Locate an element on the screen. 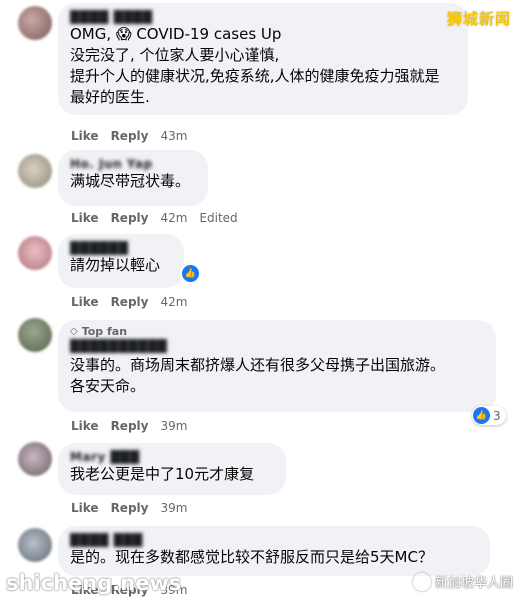  comment-bubble: ██████ 請勿掉以輕心 is located at coordinates (121, 261).